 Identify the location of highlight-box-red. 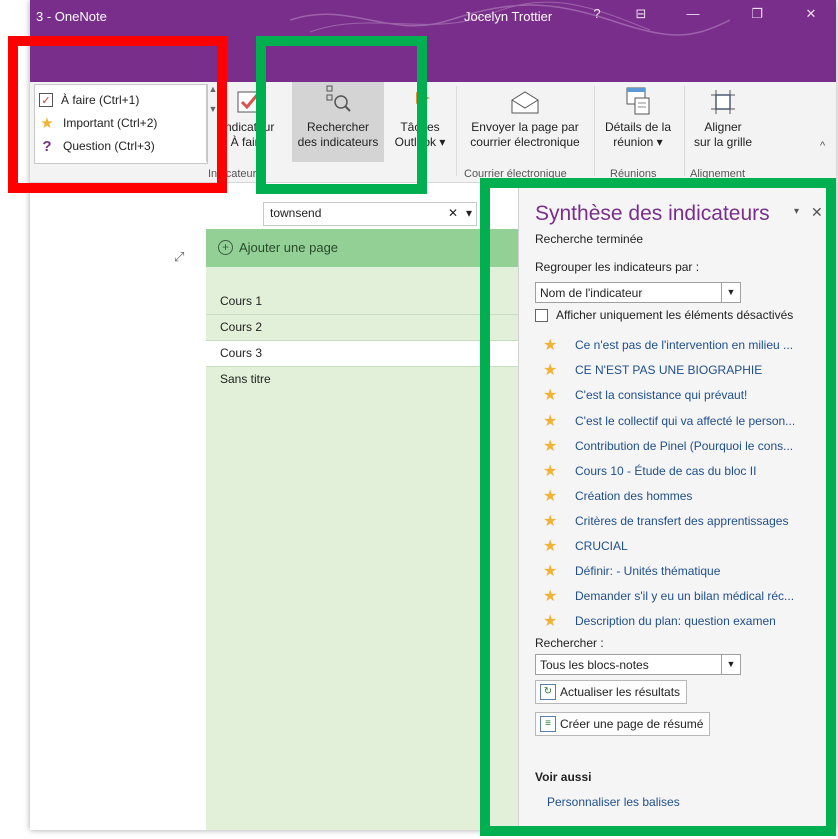
(117, 114).